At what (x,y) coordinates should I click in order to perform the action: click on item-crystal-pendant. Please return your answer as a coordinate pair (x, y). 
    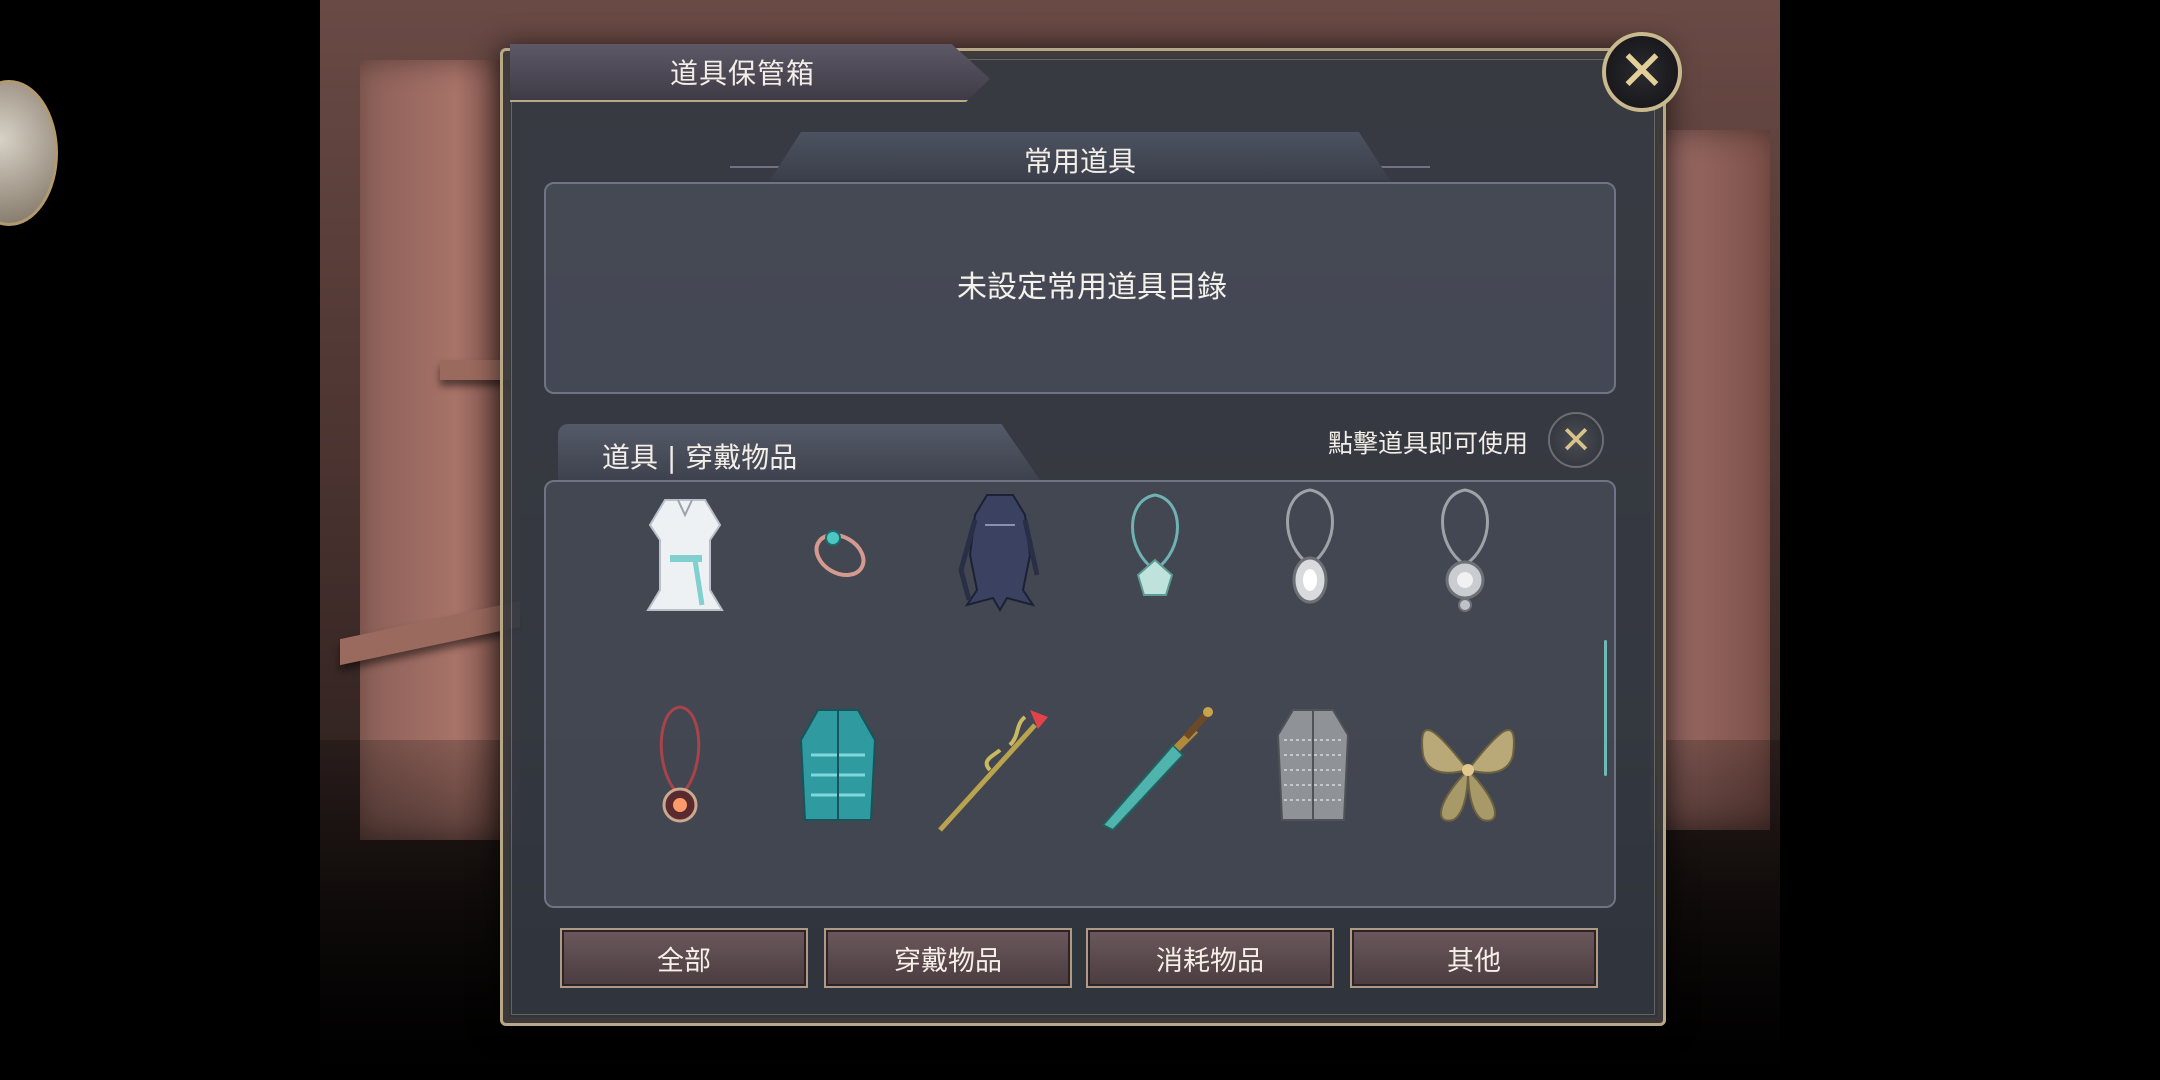
    Looking at the image, I should click on (1155, 555).